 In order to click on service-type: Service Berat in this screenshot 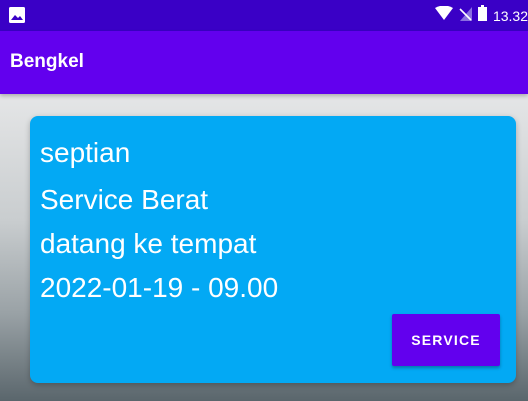, I will do `click(124, 199)`.